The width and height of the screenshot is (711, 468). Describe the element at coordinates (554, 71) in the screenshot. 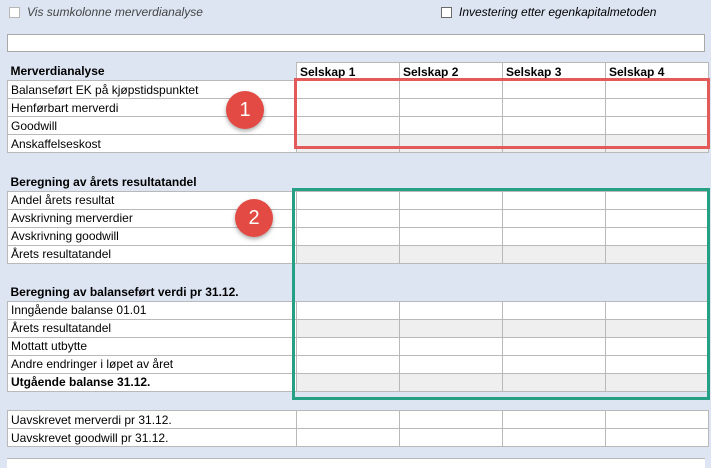

I see `company-header-3: Selskap 3` at that location.